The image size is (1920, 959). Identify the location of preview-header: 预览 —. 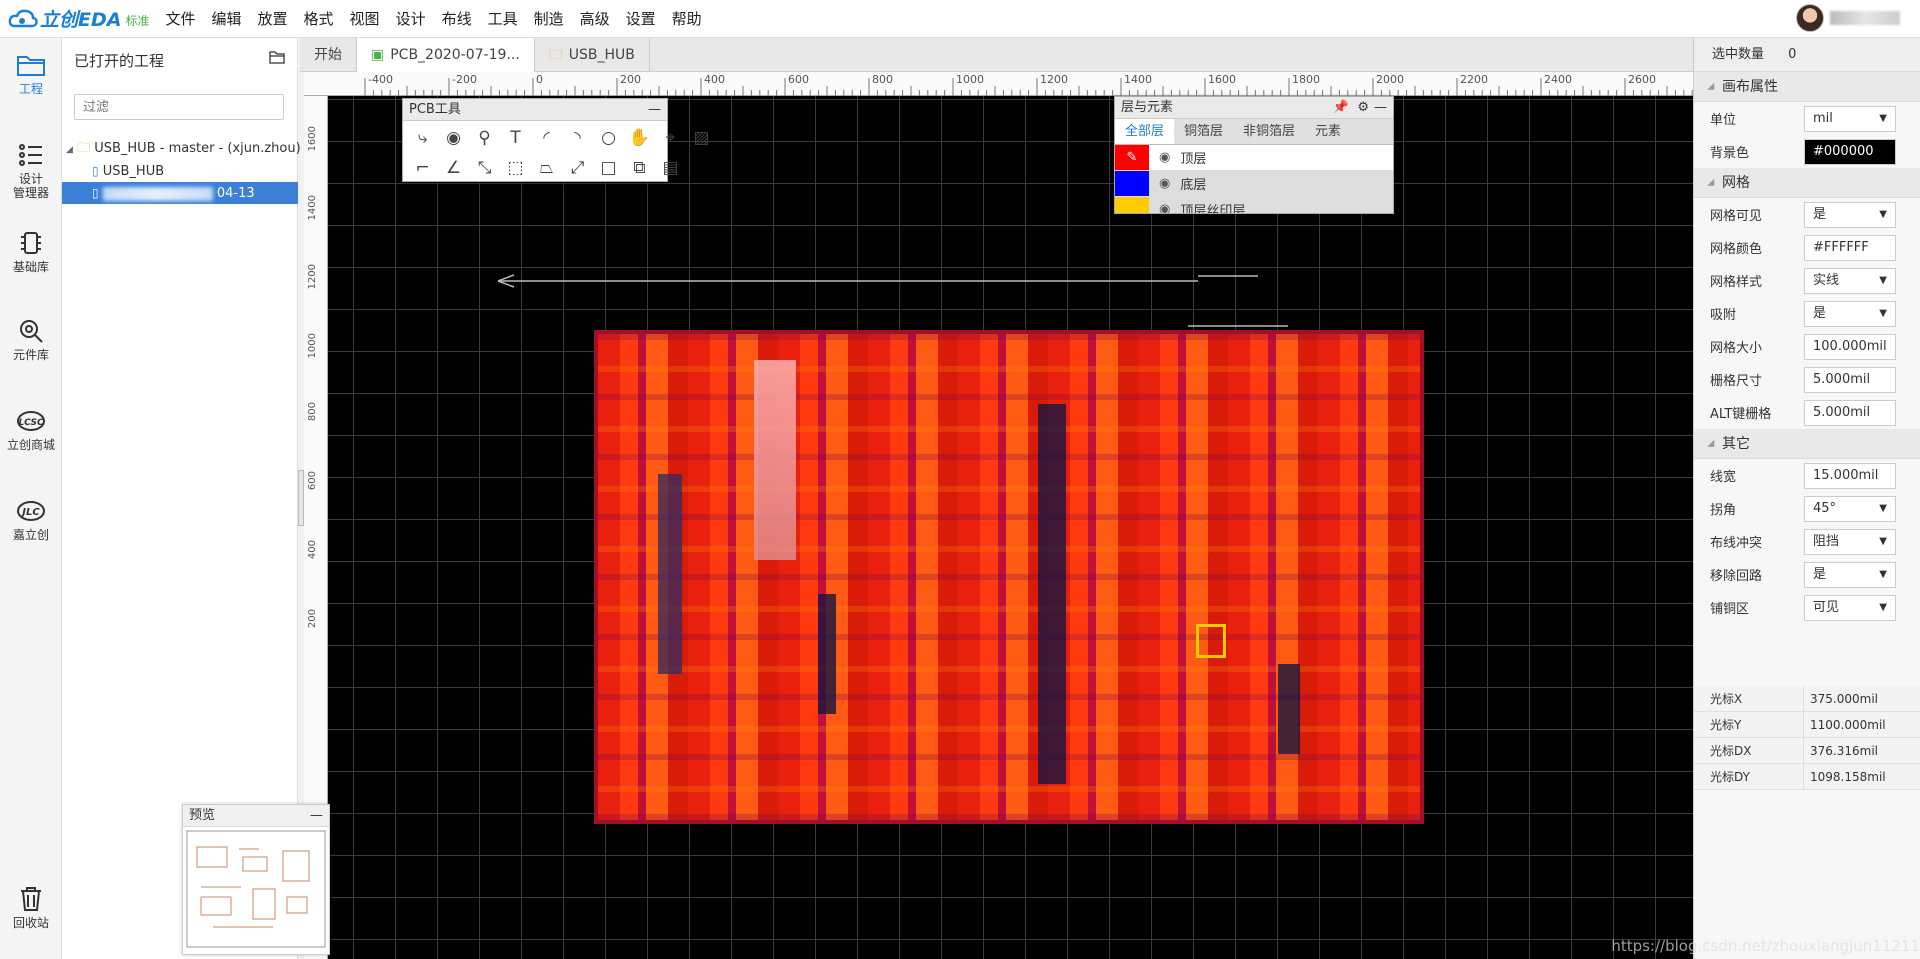
(256, 816).